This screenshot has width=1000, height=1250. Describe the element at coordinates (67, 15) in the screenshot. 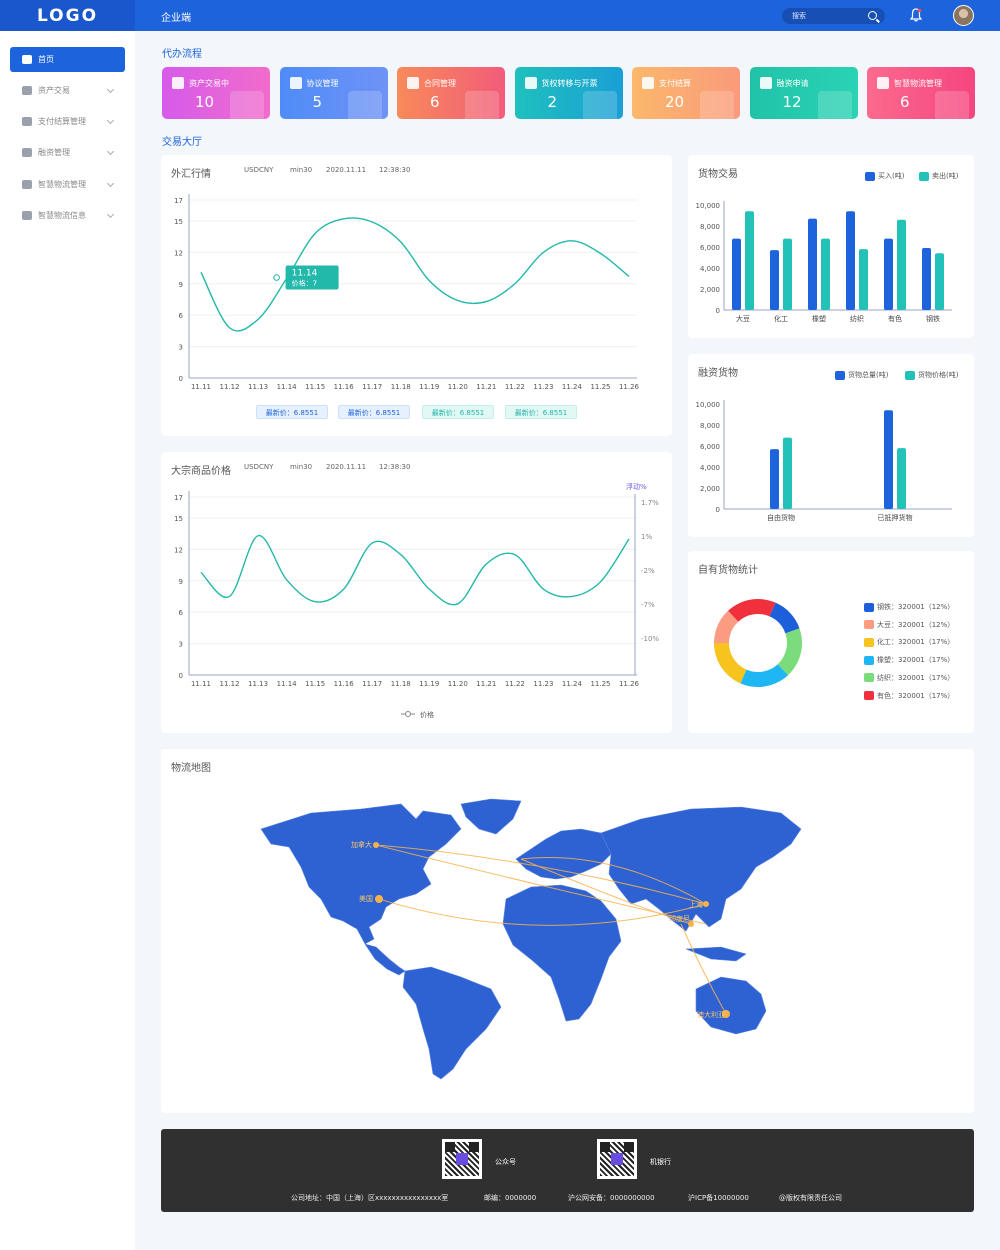

I see `logo: LOGO` at that location.